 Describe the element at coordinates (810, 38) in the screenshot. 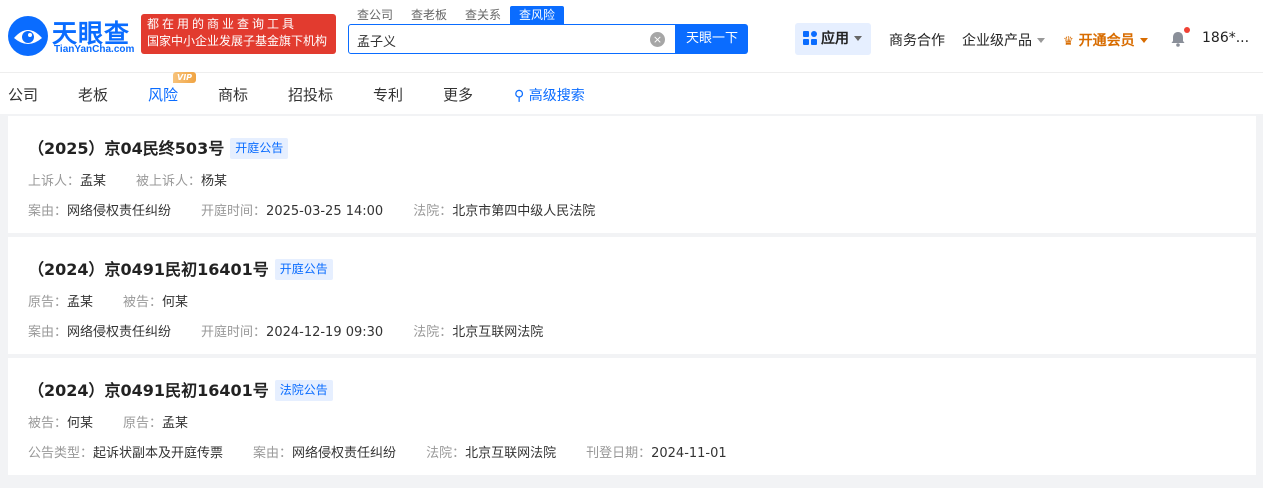

I see `apps-grid-icon` at that location.